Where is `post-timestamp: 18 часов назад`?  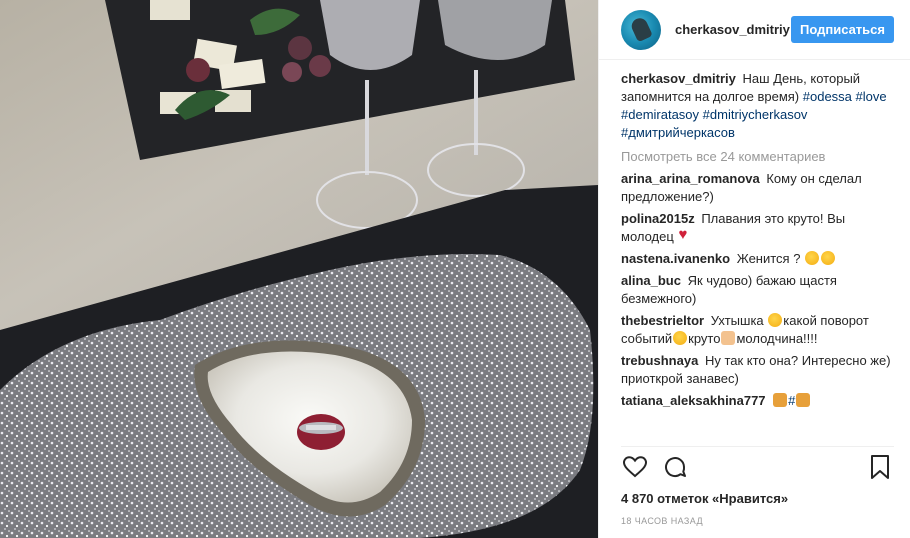 post-timestamp: 18 часов назад is located at coordinates (662, 521).